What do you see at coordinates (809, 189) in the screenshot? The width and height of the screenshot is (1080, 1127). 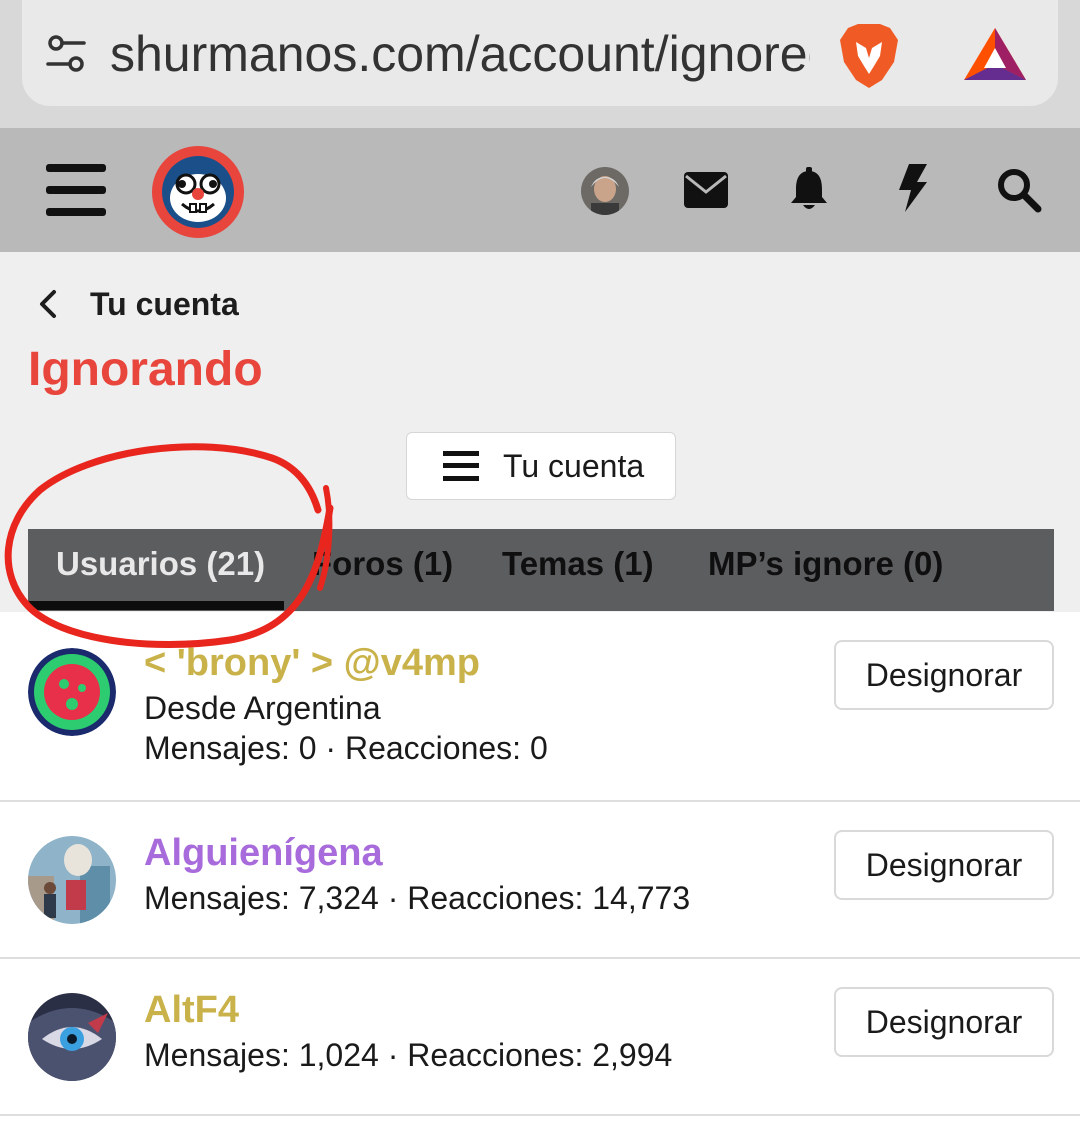 I see `bell-icon` at bounding box center [809, 189].